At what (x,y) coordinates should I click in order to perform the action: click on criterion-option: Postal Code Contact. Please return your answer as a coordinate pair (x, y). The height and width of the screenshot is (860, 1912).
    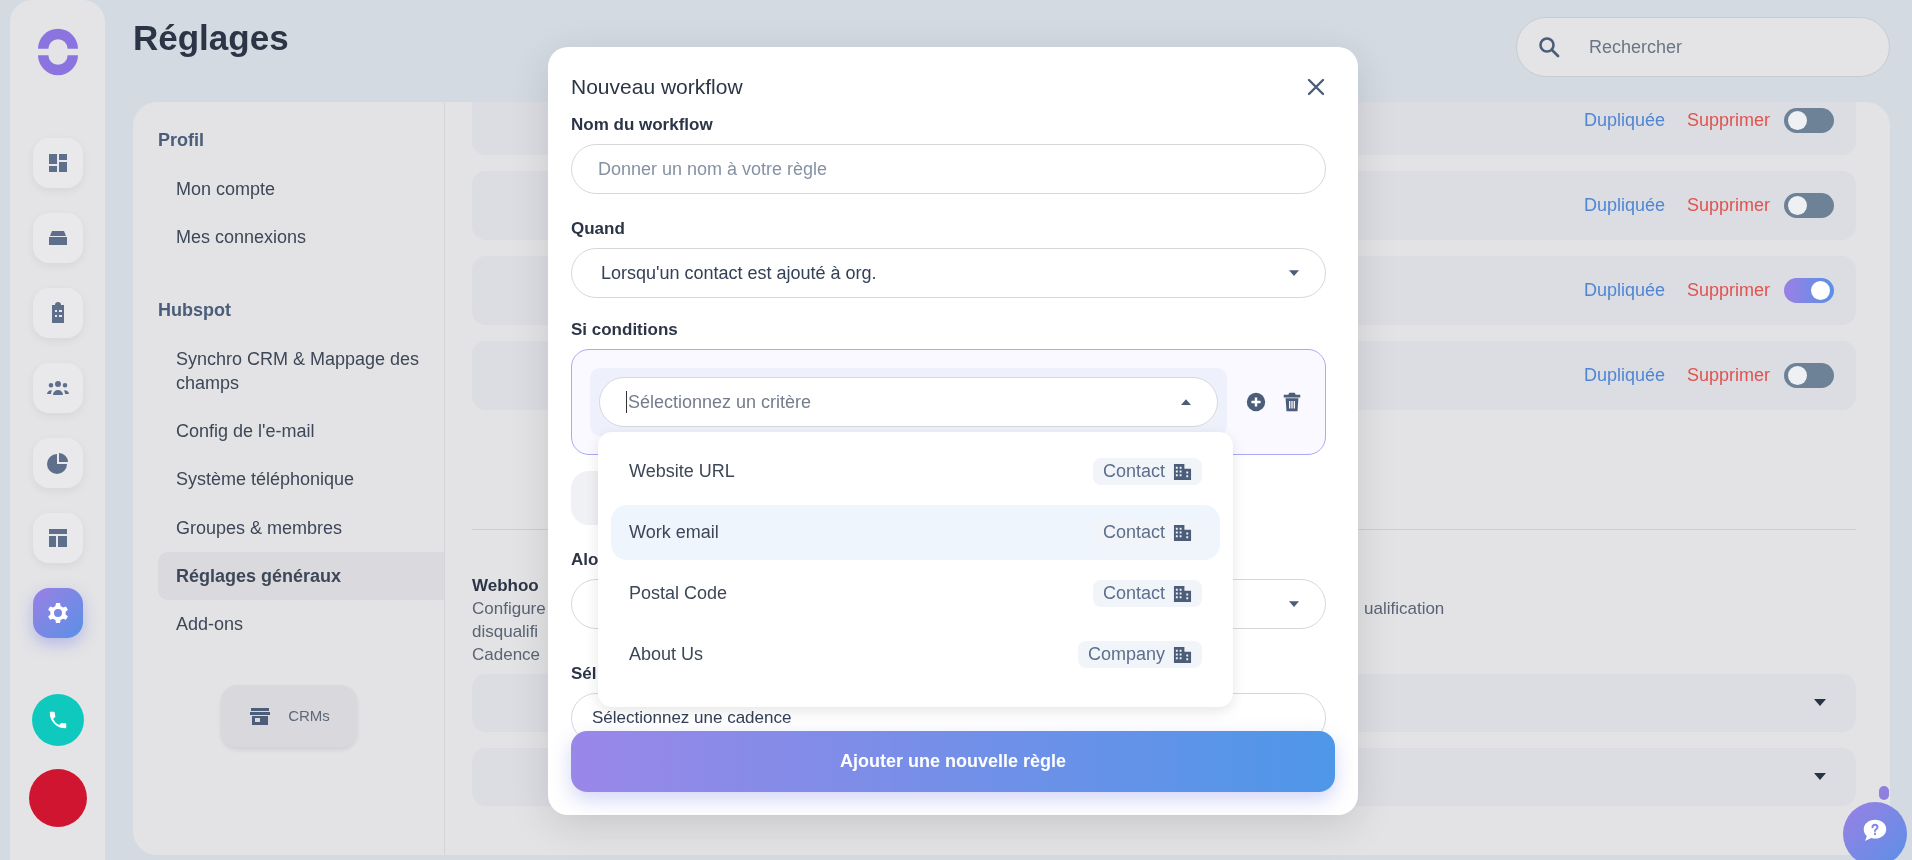
    Looking at the image, I should click on (915, 593).